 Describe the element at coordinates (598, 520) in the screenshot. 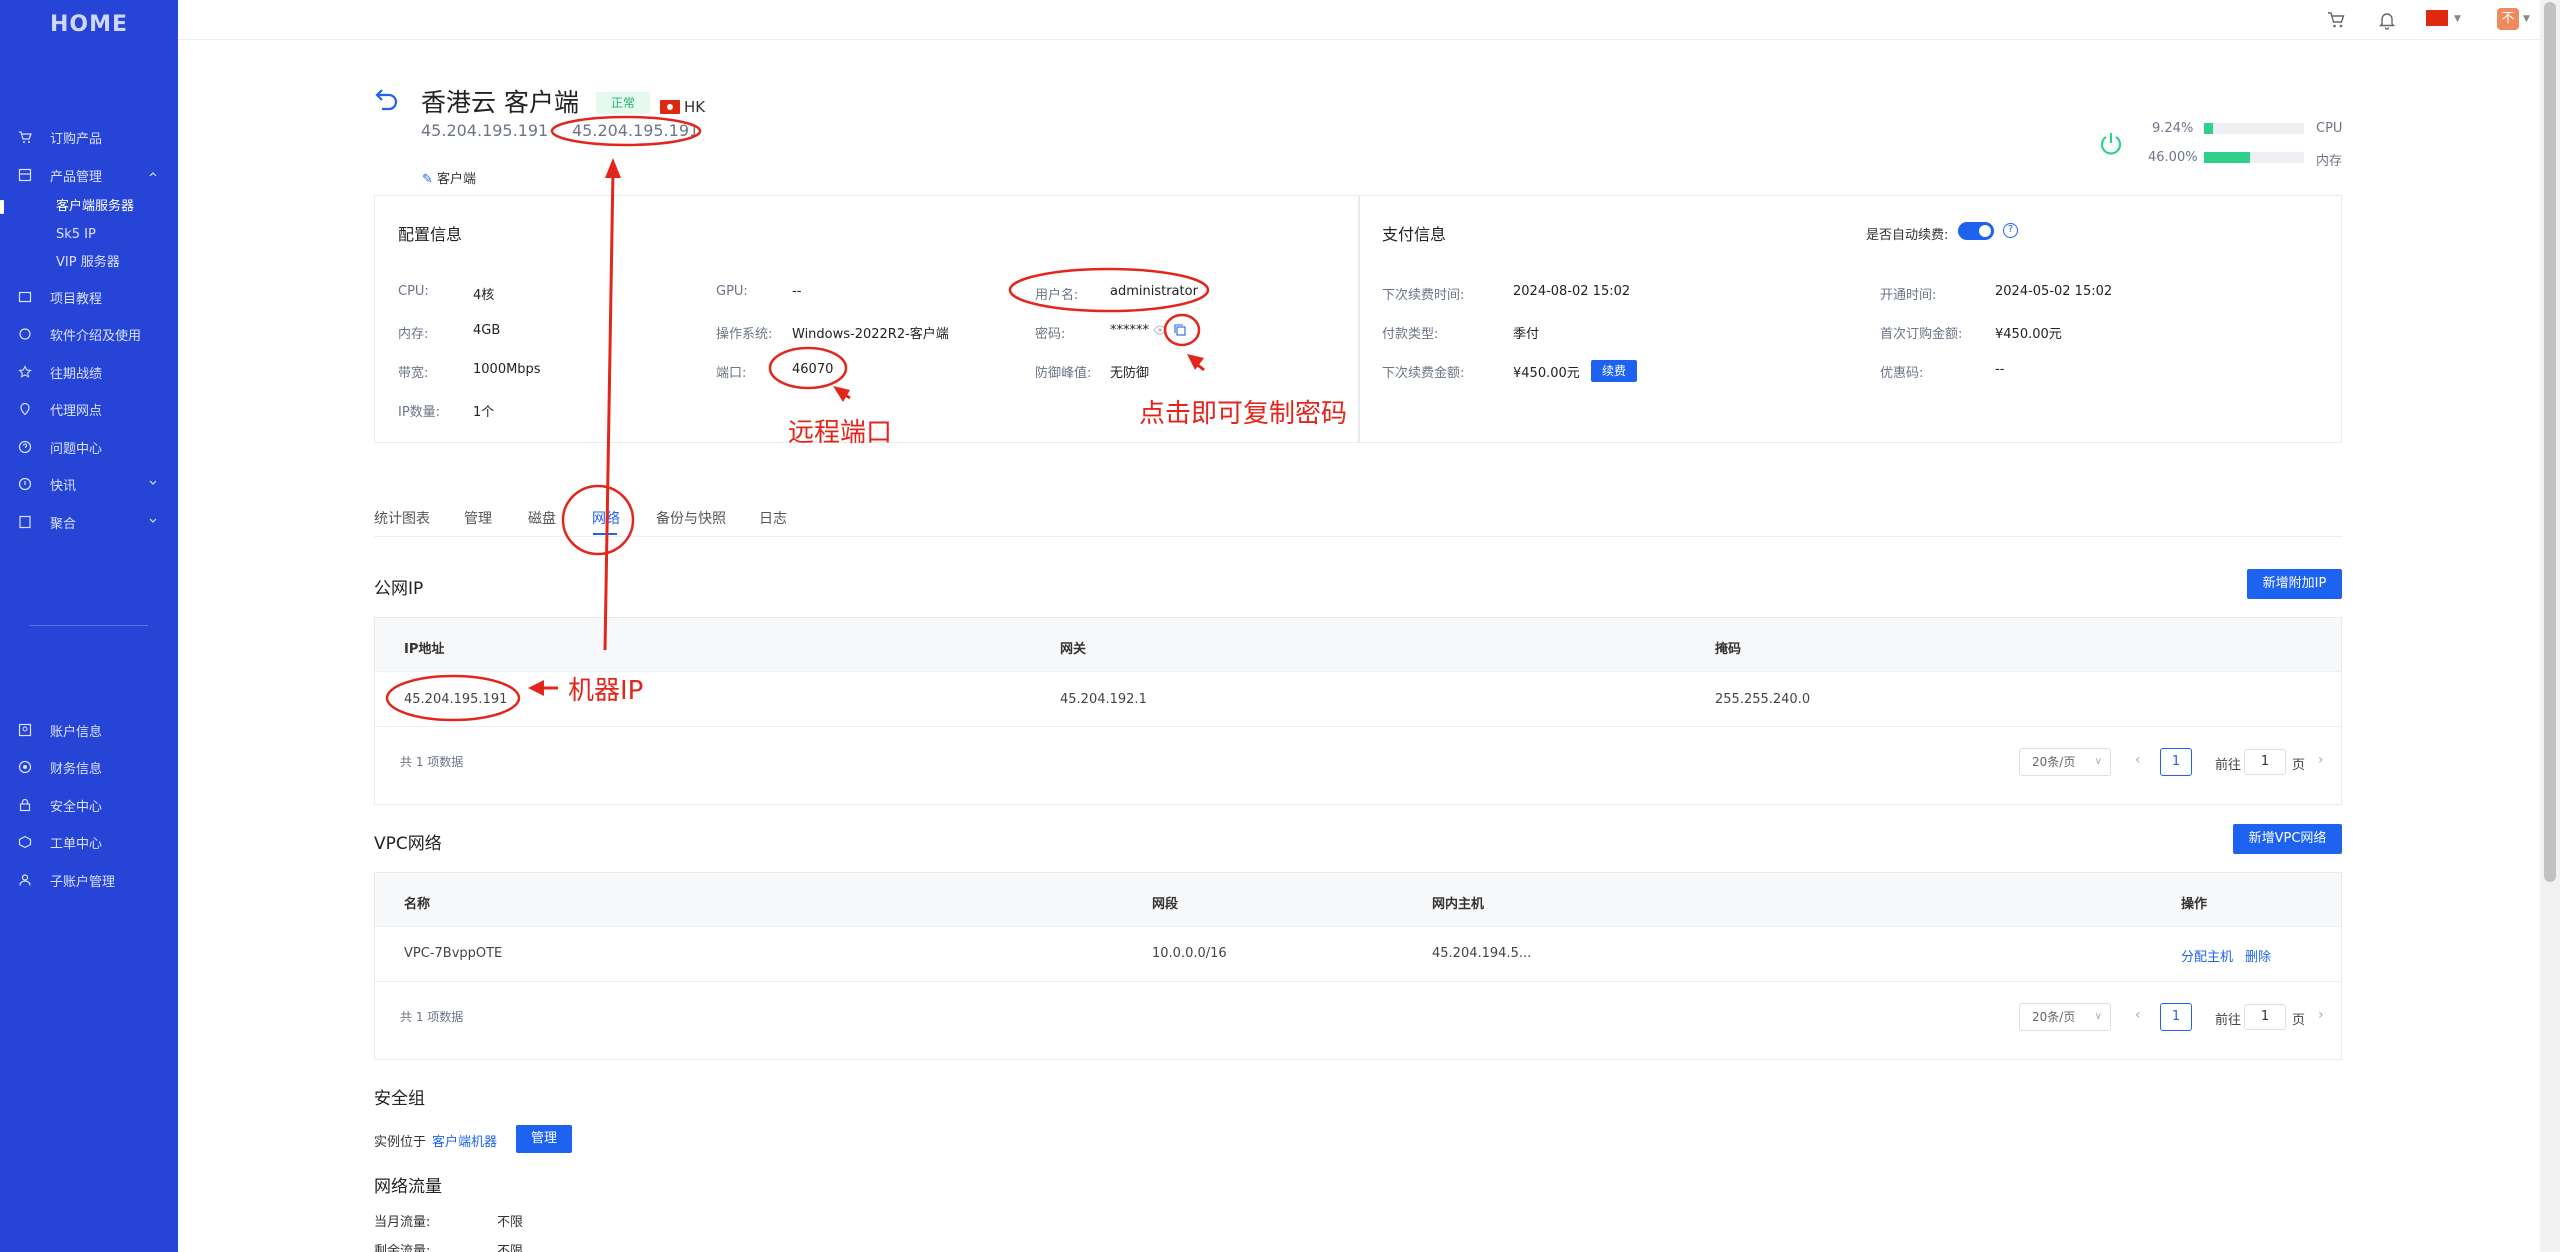

I see `annotation-circle-tab` at that location.